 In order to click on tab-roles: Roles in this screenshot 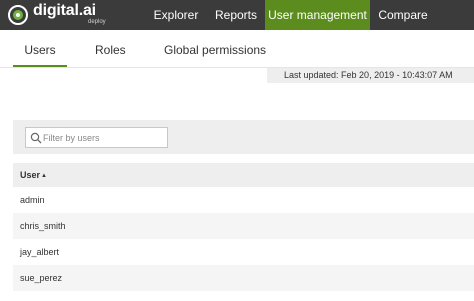, I will do `click(110, 55)`.